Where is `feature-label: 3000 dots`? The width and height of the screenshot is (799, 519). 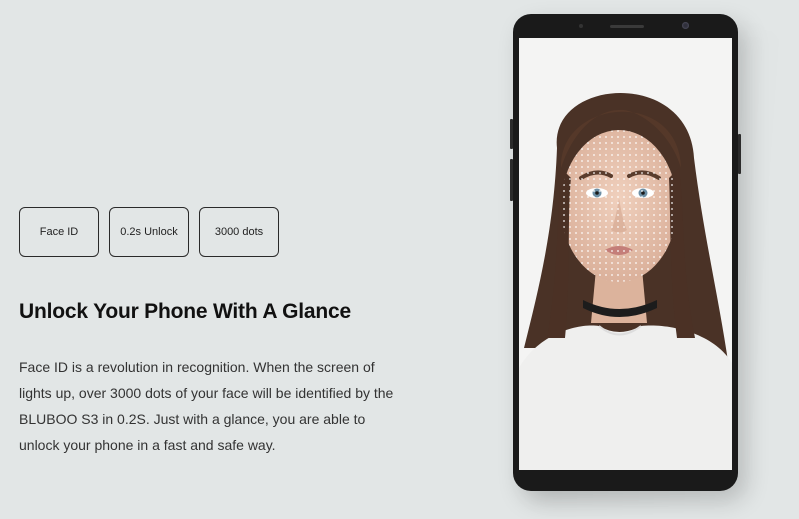
feature-label: 3000 dots is located at coordinates (239, 232).